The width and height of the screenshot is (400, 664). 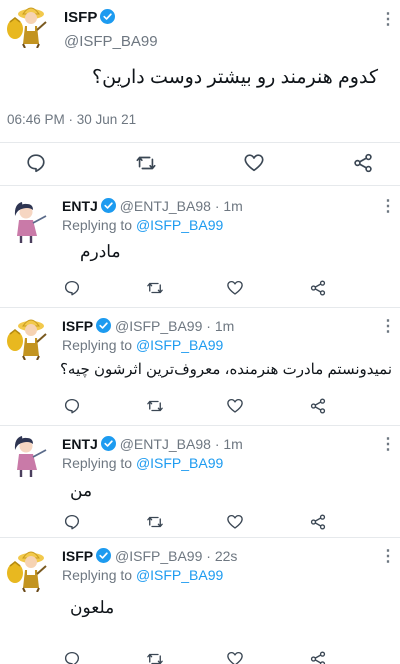 What do you see at coordinates (71, 119) in the screenshot?
I see `tweet-timestamp: 06:46 PM · 30 Jun 21` at bounding box center [71, 119].